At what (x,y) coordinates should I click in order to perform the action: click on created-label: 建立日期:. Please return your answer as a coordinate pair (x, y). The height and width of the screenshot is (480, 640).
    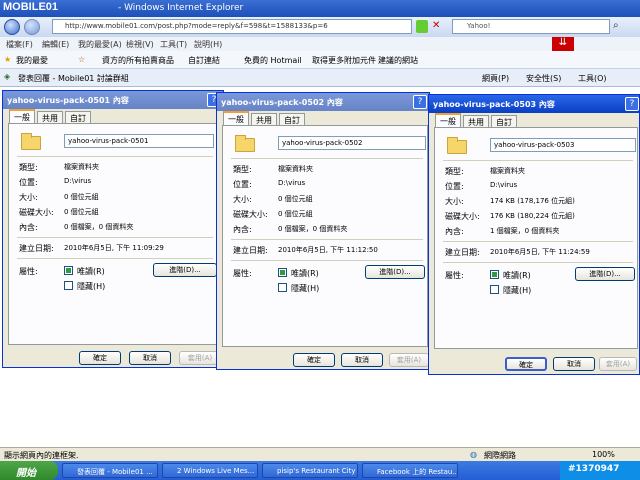
    Looking at the image, I should click on (462, 252).